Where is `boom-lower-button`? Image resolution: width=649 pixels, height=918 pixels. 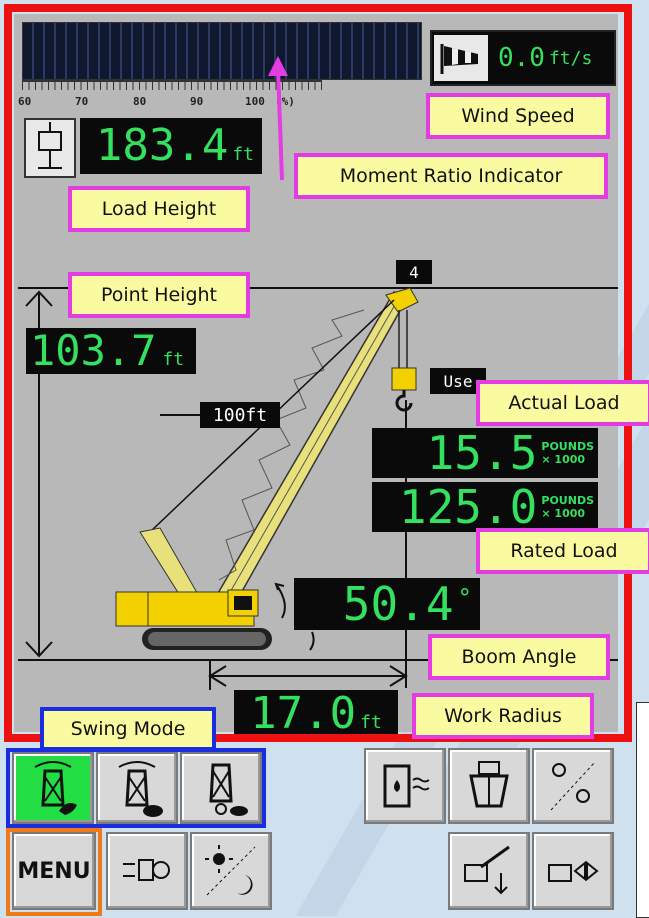
boom-lower-button is located at coordinates (489, 871).